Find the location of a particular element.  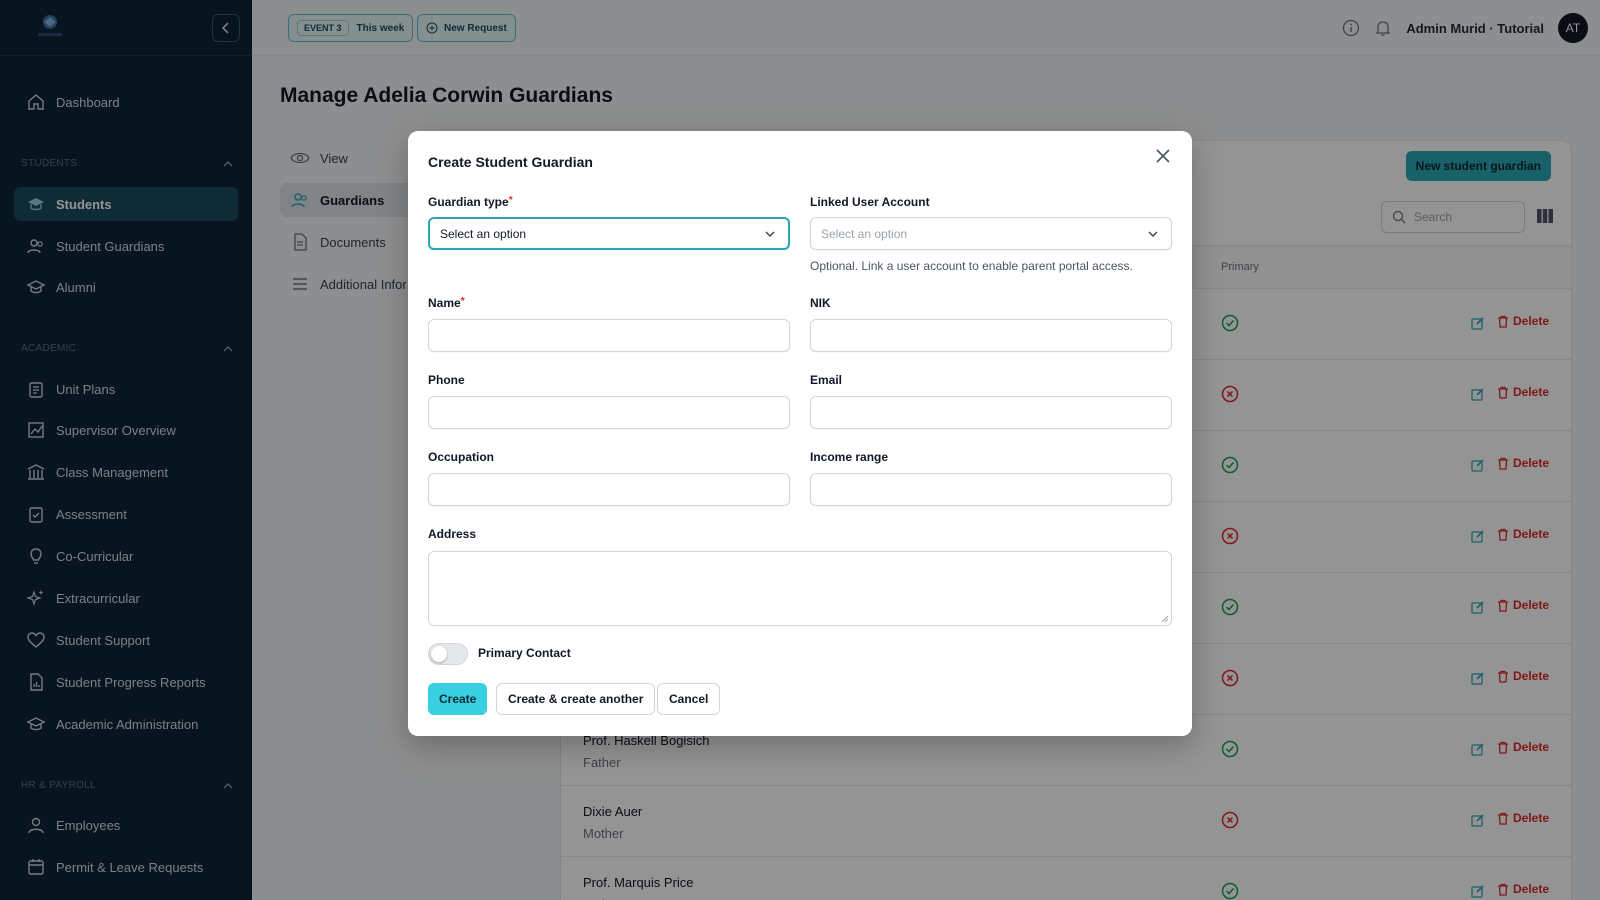

guardian-type-value: Select an option is located at coordinates (483, 233).